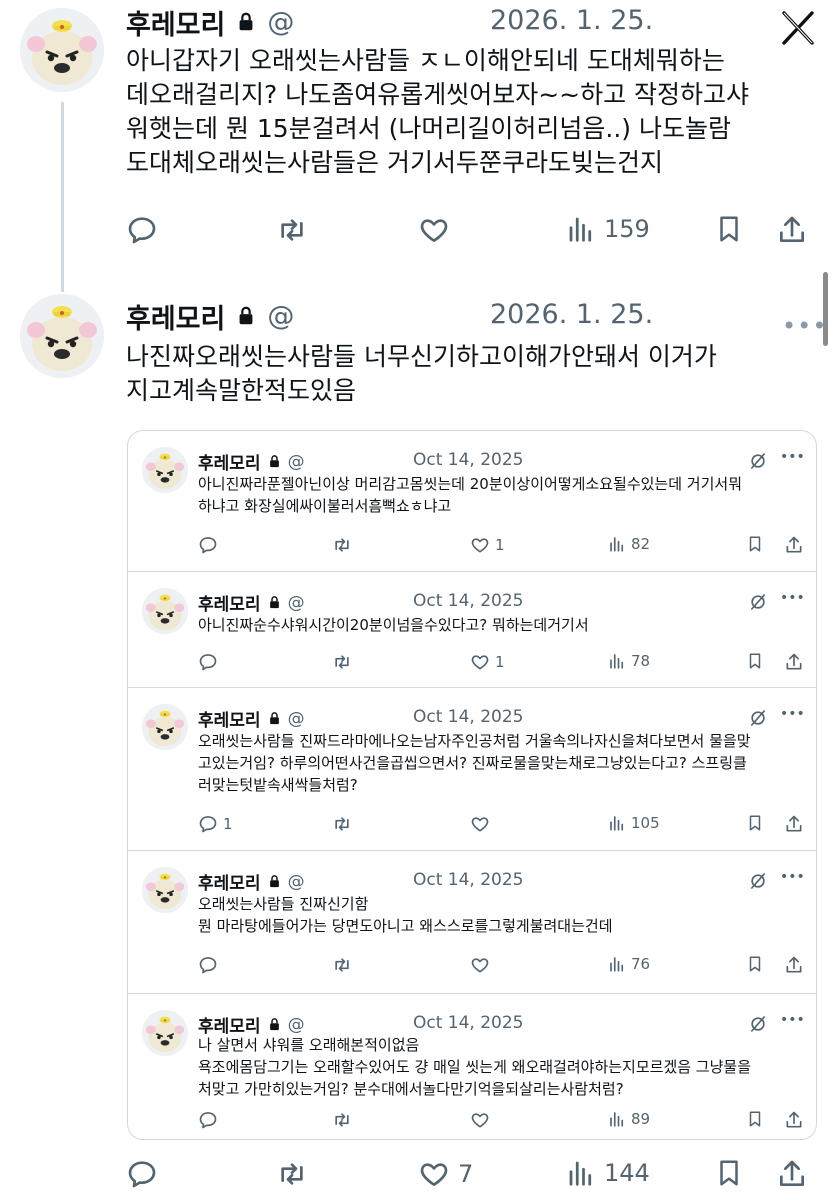 The image size is (836, 1200). Describe the element at coordinates (627, 1173) in the screenshot. I see `view-count: 144` at that location.